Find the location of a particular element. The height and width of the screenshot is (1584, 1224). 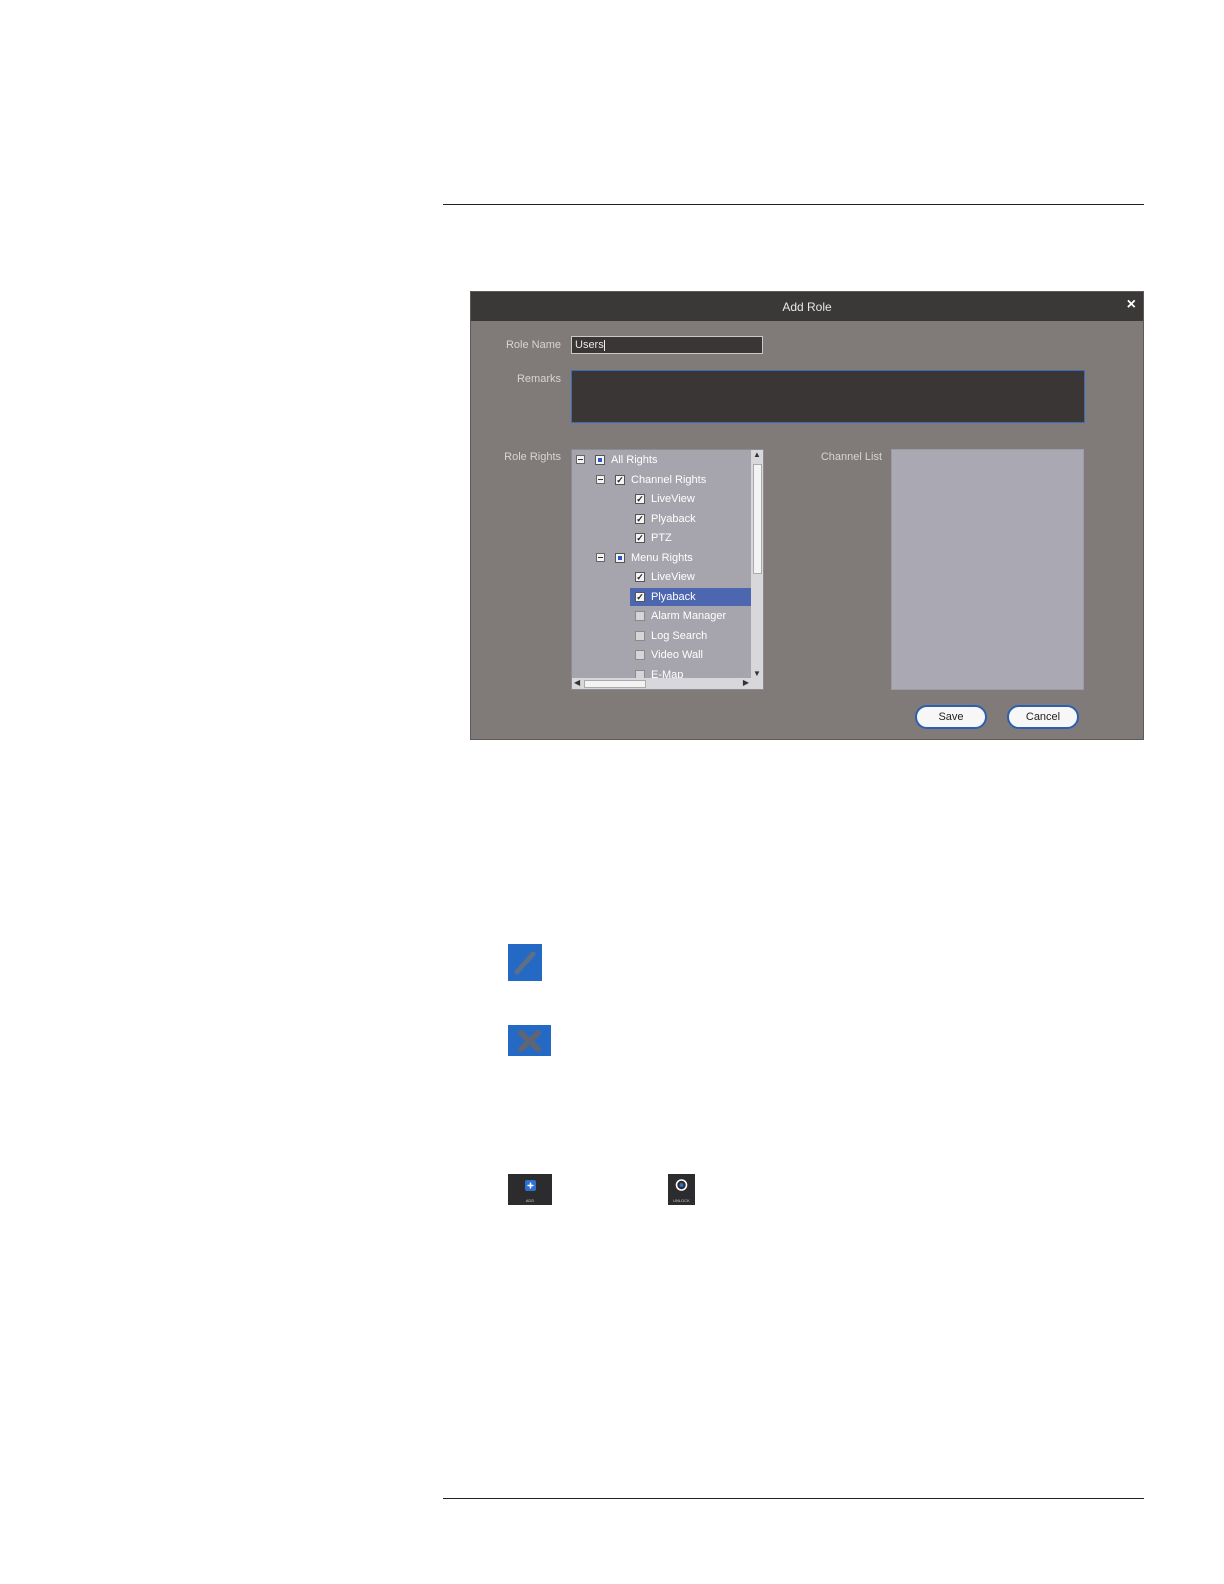

tree-item: Log Search is located at coordinates (662, 636).